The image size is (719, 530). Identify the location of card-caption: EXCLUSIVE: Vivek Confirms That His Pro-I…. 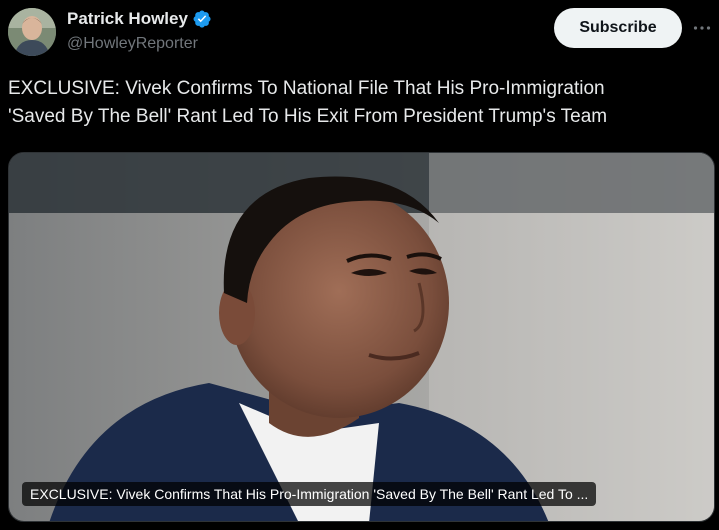
(309, 494).